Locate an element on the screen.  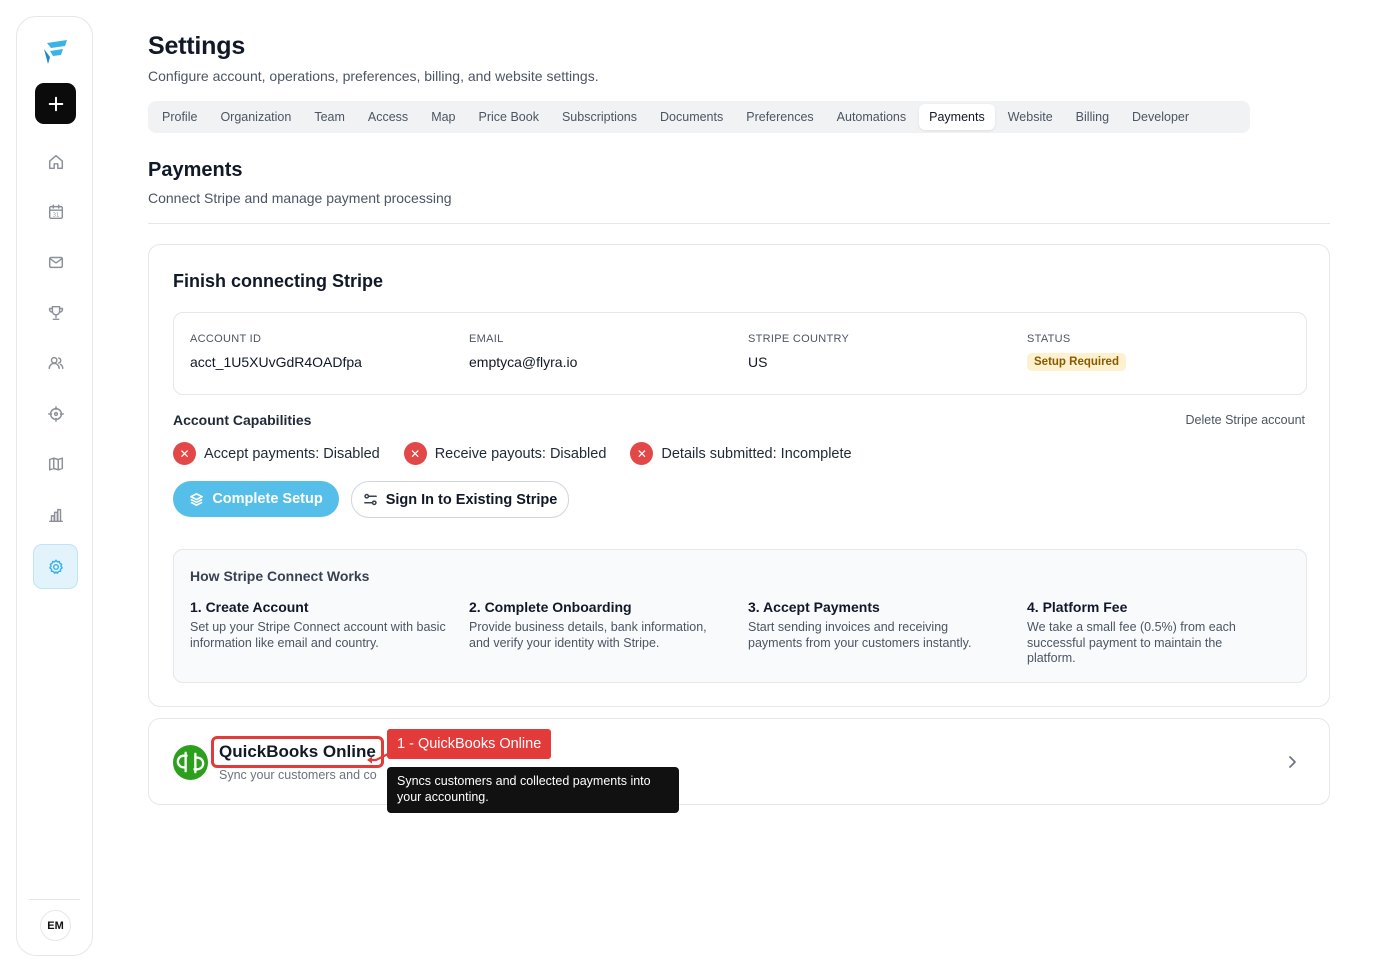
tab-developer: Developer is located at coordinates (1160, 117).